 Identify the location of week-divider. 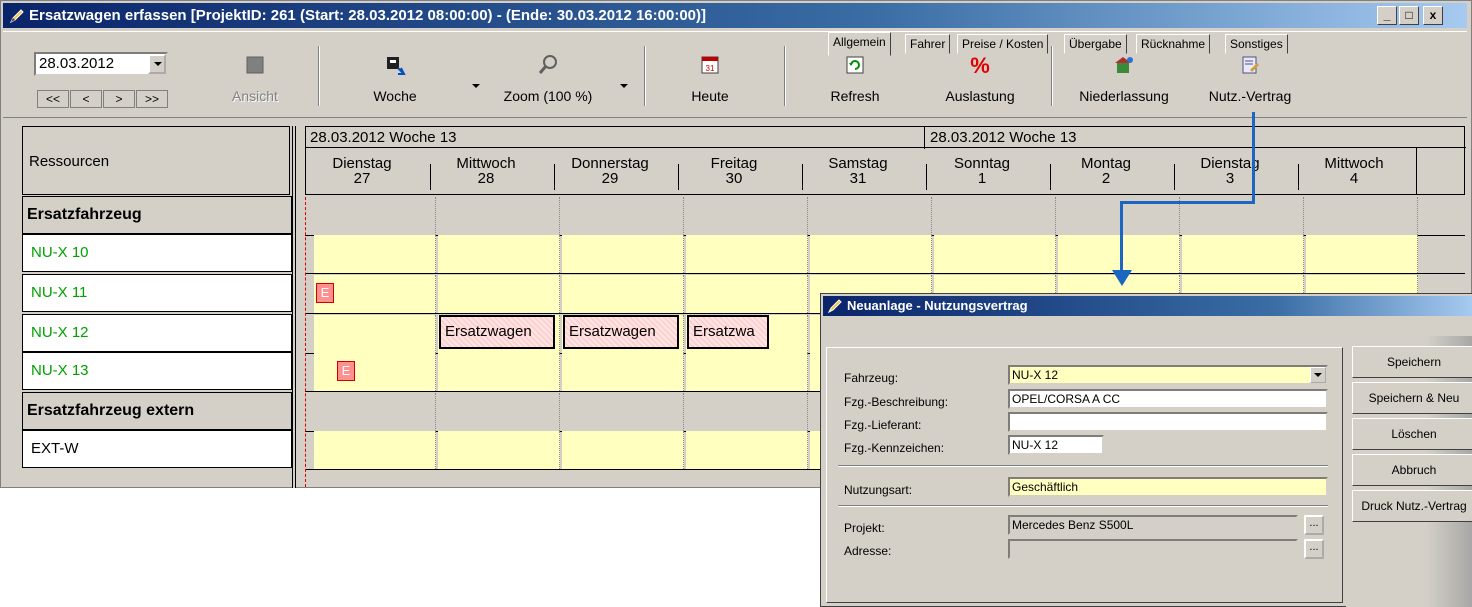
(924, 138).